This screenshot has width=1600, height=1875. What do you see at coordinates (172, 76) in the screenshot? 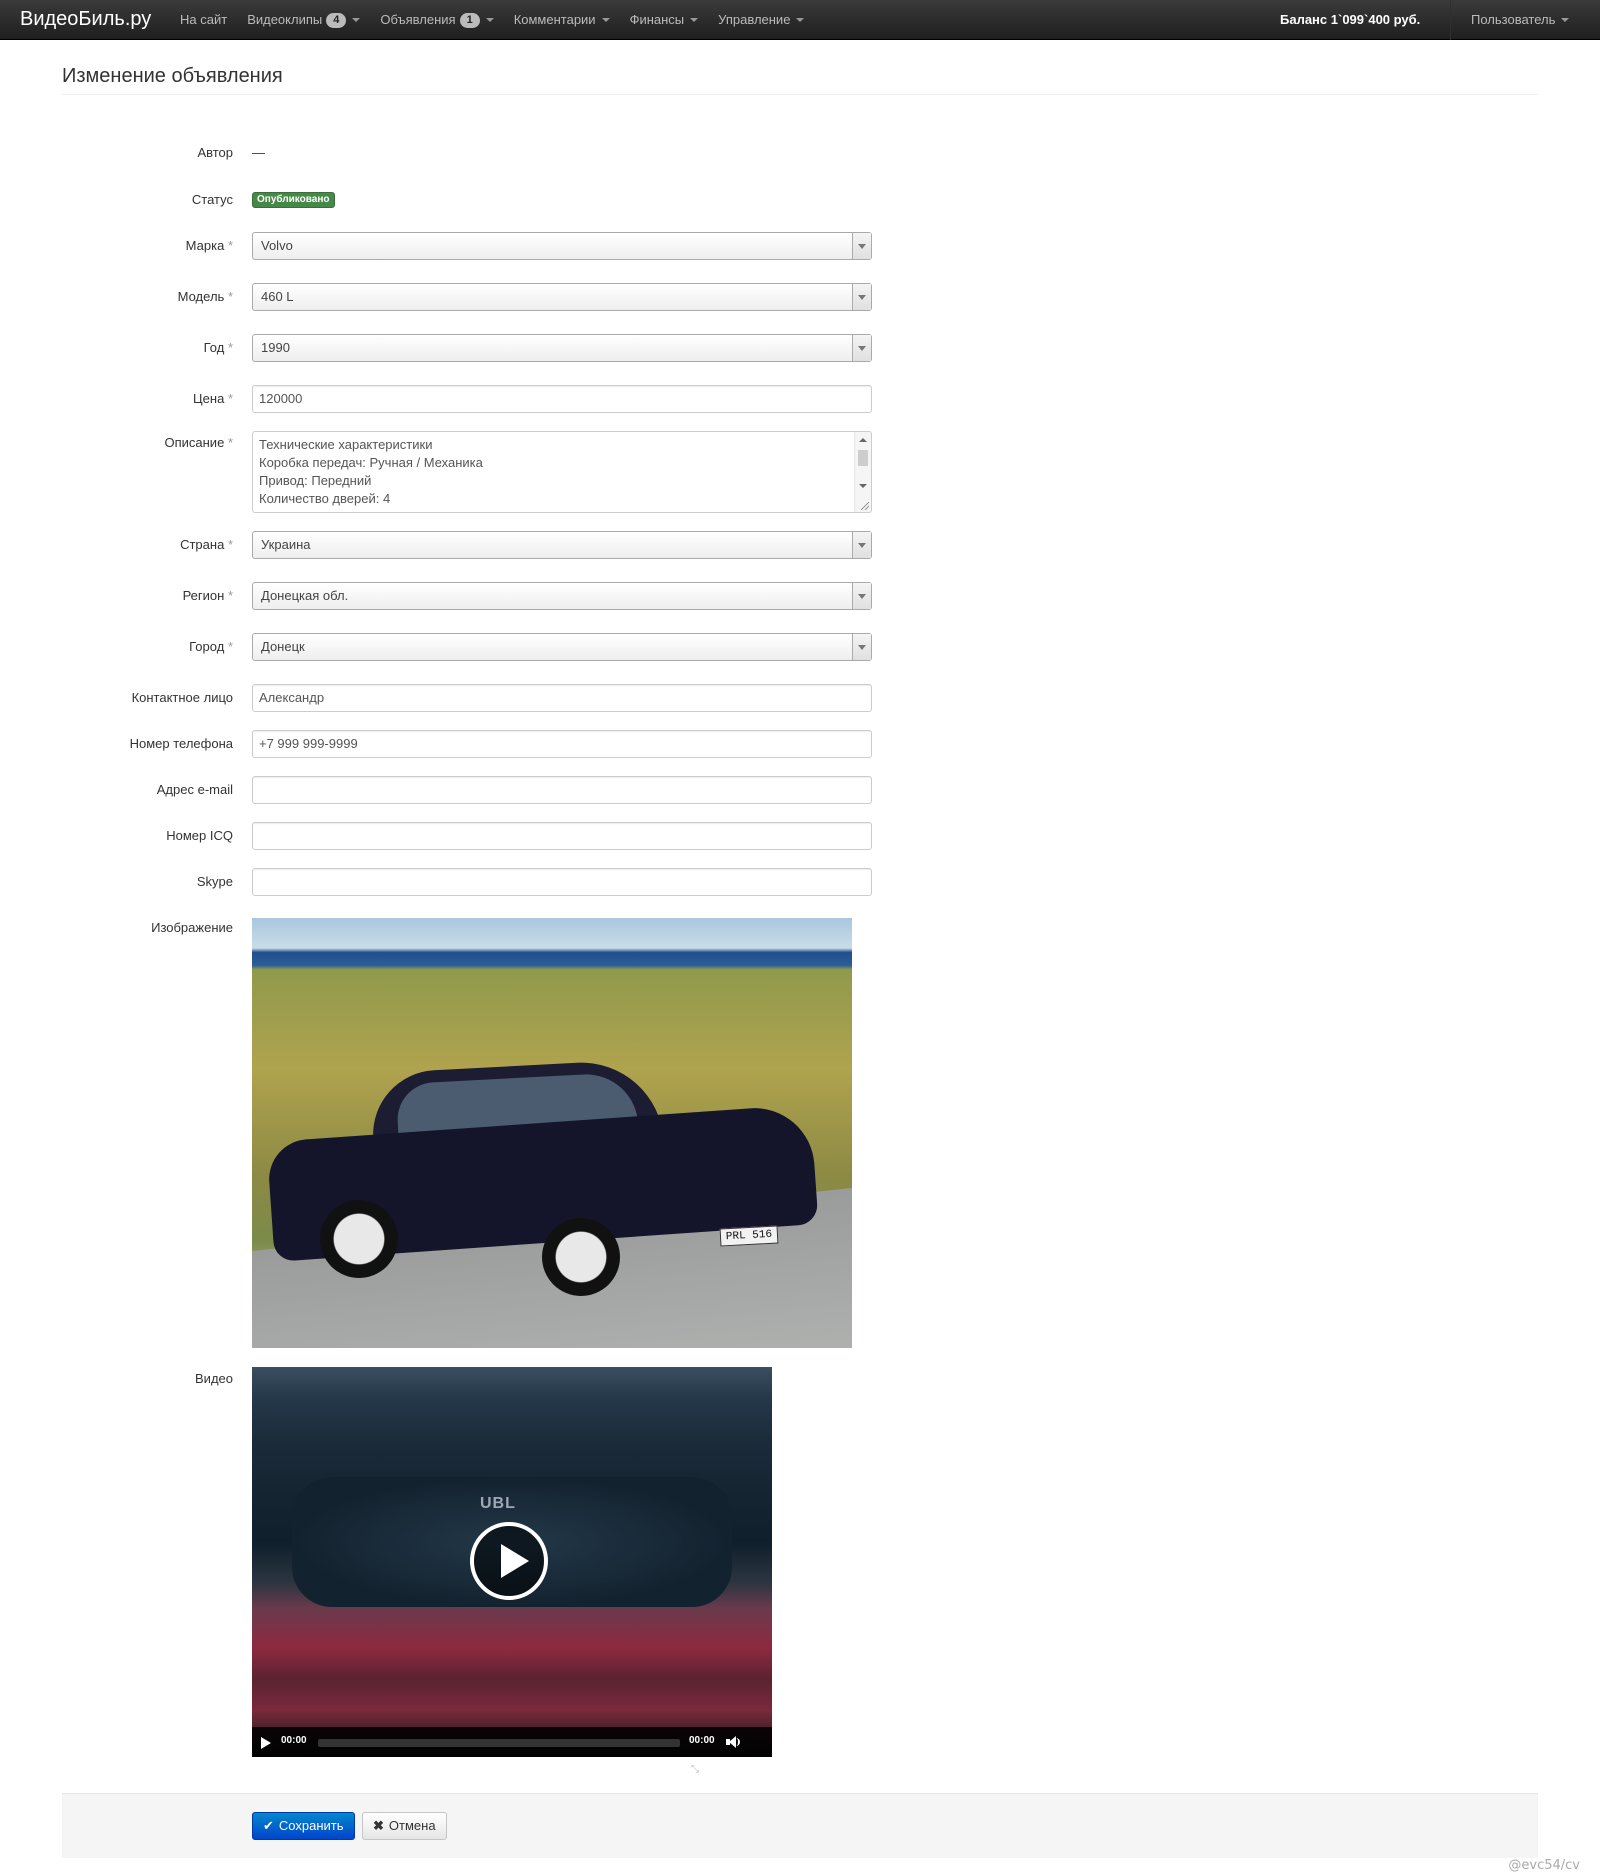
I see `page-title: Изменение объявления` at bounding box center [172, 76].